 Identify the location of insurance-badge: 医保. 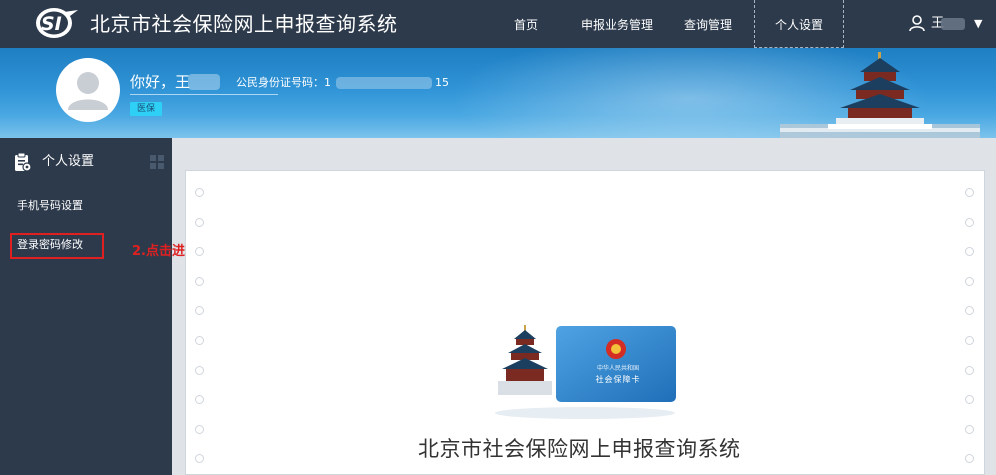
(146, 109).